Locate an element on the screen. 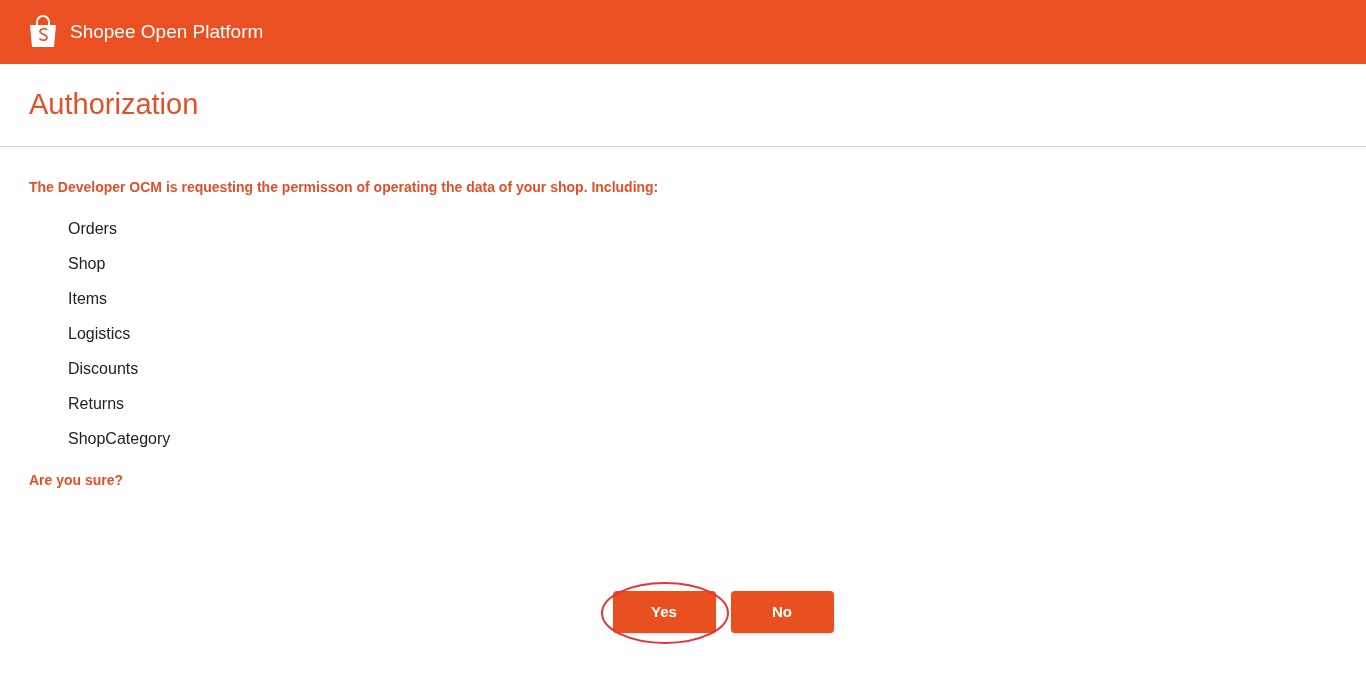 The height and width of the screenshot is (697, 1366). confirm-question: Are you sure? is located at coordinates (77, 480).